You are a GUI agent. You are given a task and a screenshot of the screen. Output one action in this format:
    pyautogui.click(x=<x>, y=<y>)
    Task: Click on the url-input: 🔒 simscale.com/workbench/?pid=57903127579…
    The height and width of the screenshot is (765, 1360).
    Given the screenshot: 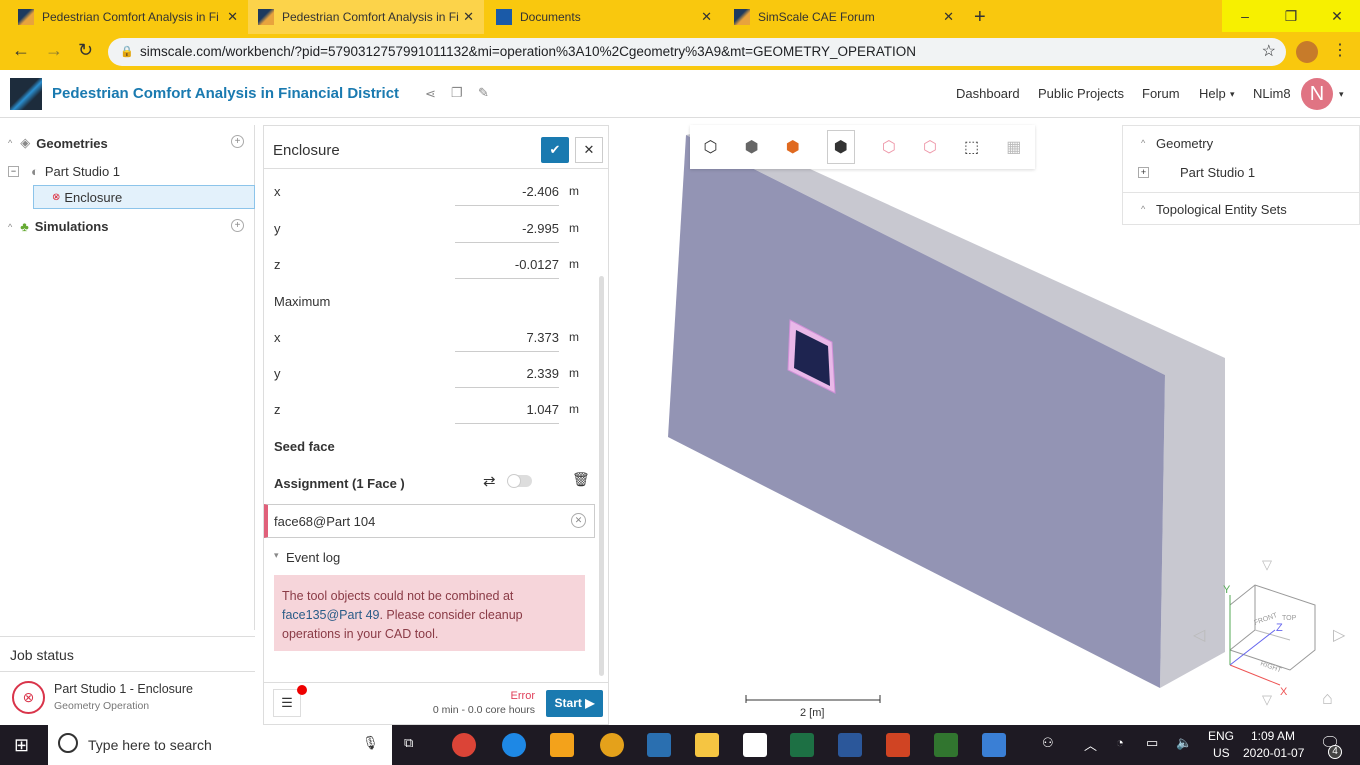 What is the action you would take?
    pyautogui.click(x=697, y=52)
    